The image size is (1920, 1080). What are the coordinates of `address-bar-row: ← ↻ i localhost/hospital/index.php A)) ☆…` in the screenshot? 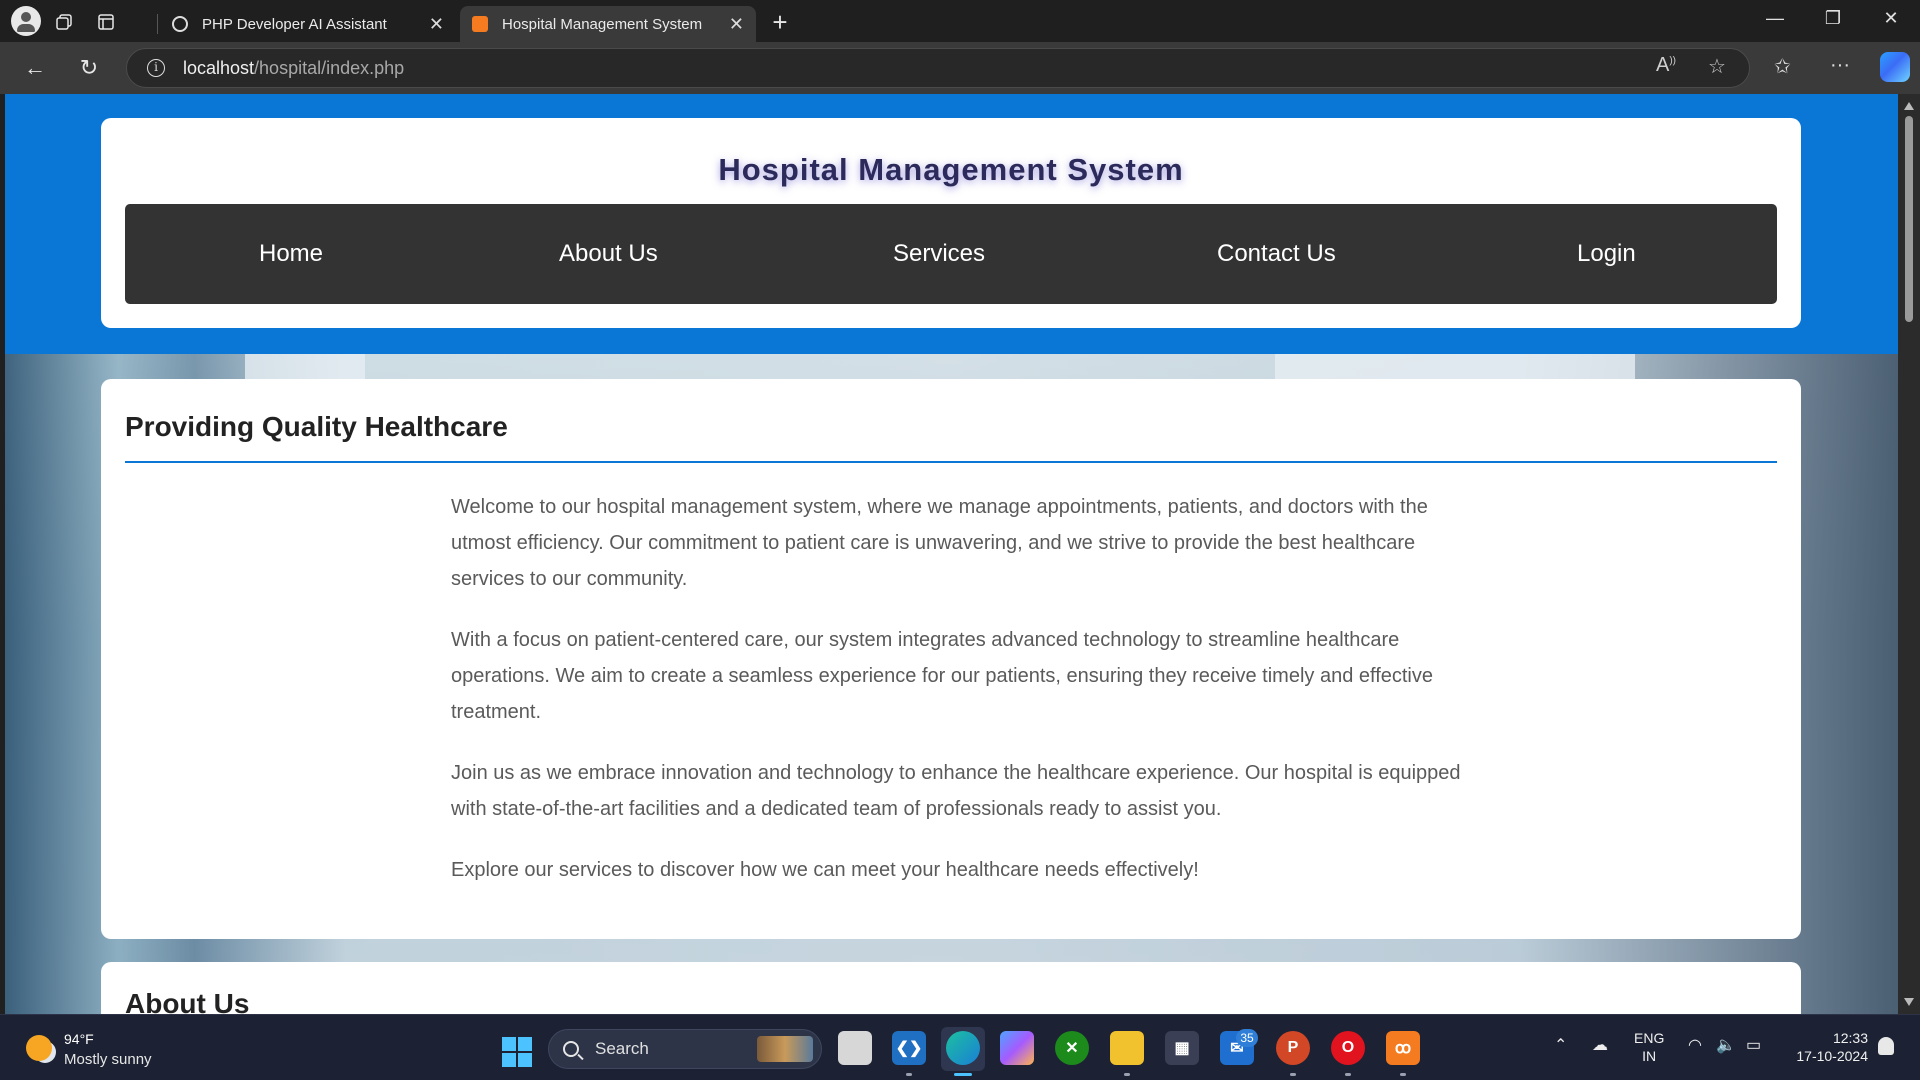 It's located at (960, 68).